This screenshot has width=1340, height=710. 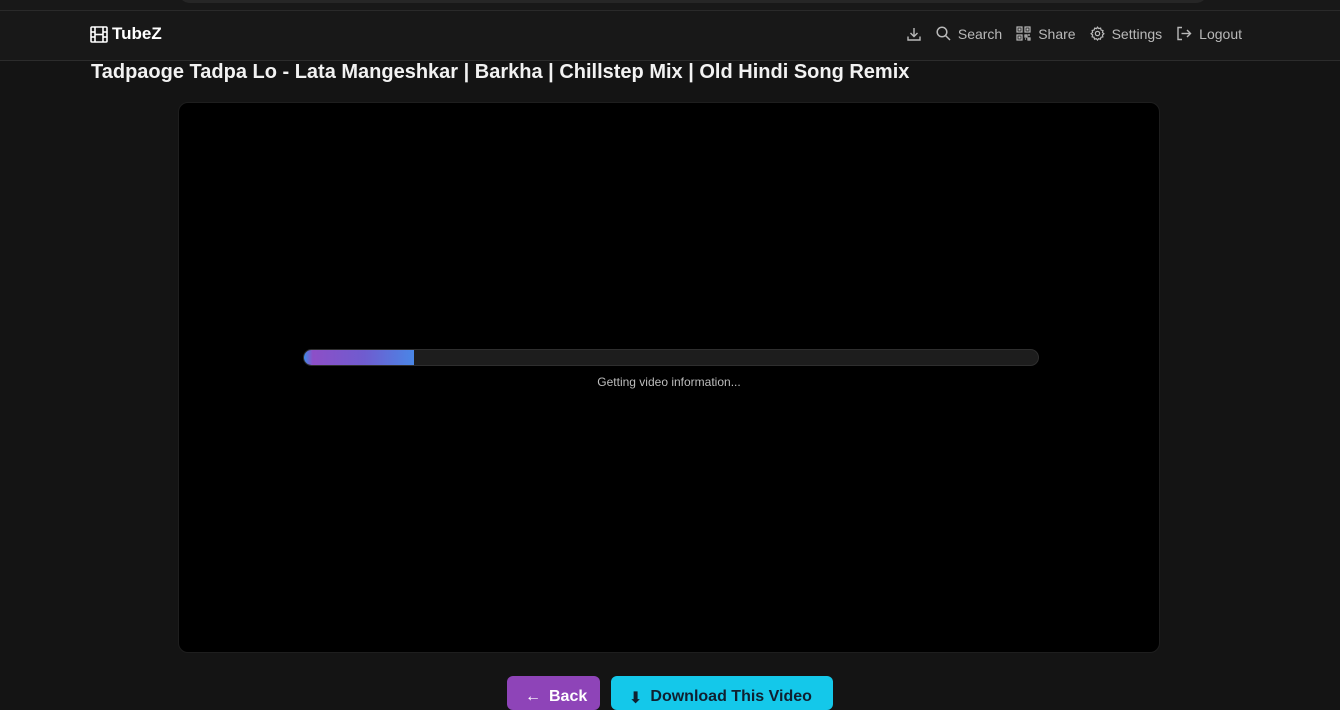 I want to click on brand-link: TubeZ, so click(x=126, y=34).